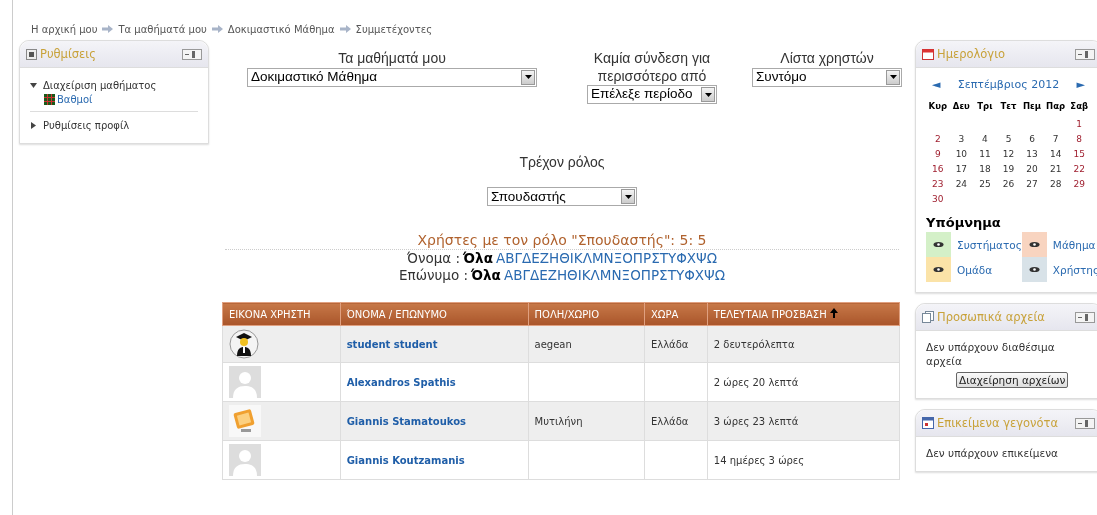 The image size is (1097, 515). I want to click on user-name-link: student student, so click(392, 344).